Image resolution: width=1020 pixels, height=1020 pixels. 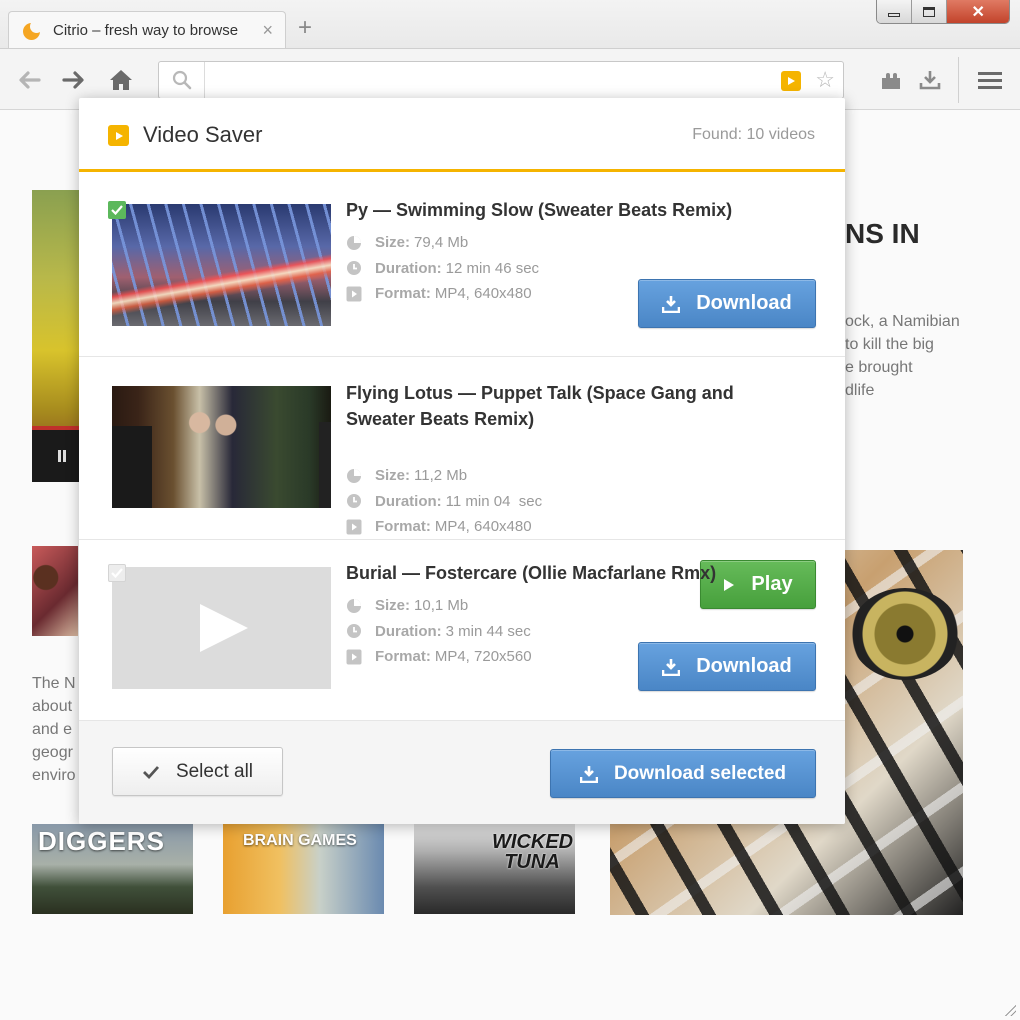 What do you see at coordinates (147, 30) in the screenshot?
I see `browser-tab: Citrio – fresh way to browse ×` at bounding box center [147, 30].